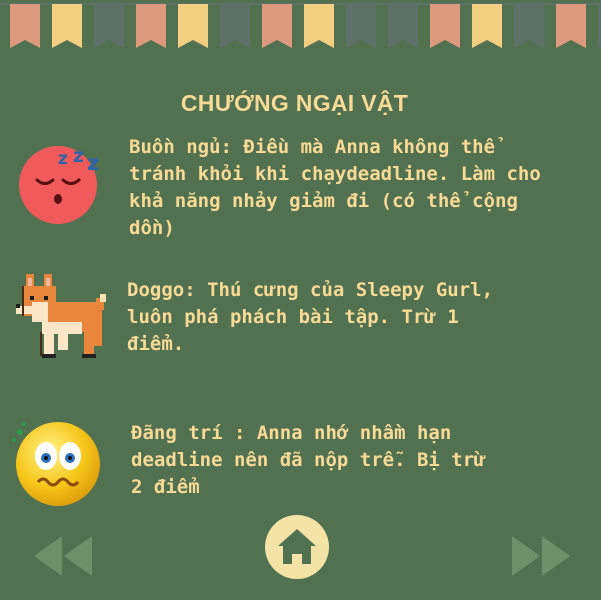 This screenshot has height=600, width=601. Describe the element at coordinates (294, 103) in the screenshot. I see `page-title: CHƯỚNG NGẠI VẬT` at that location.